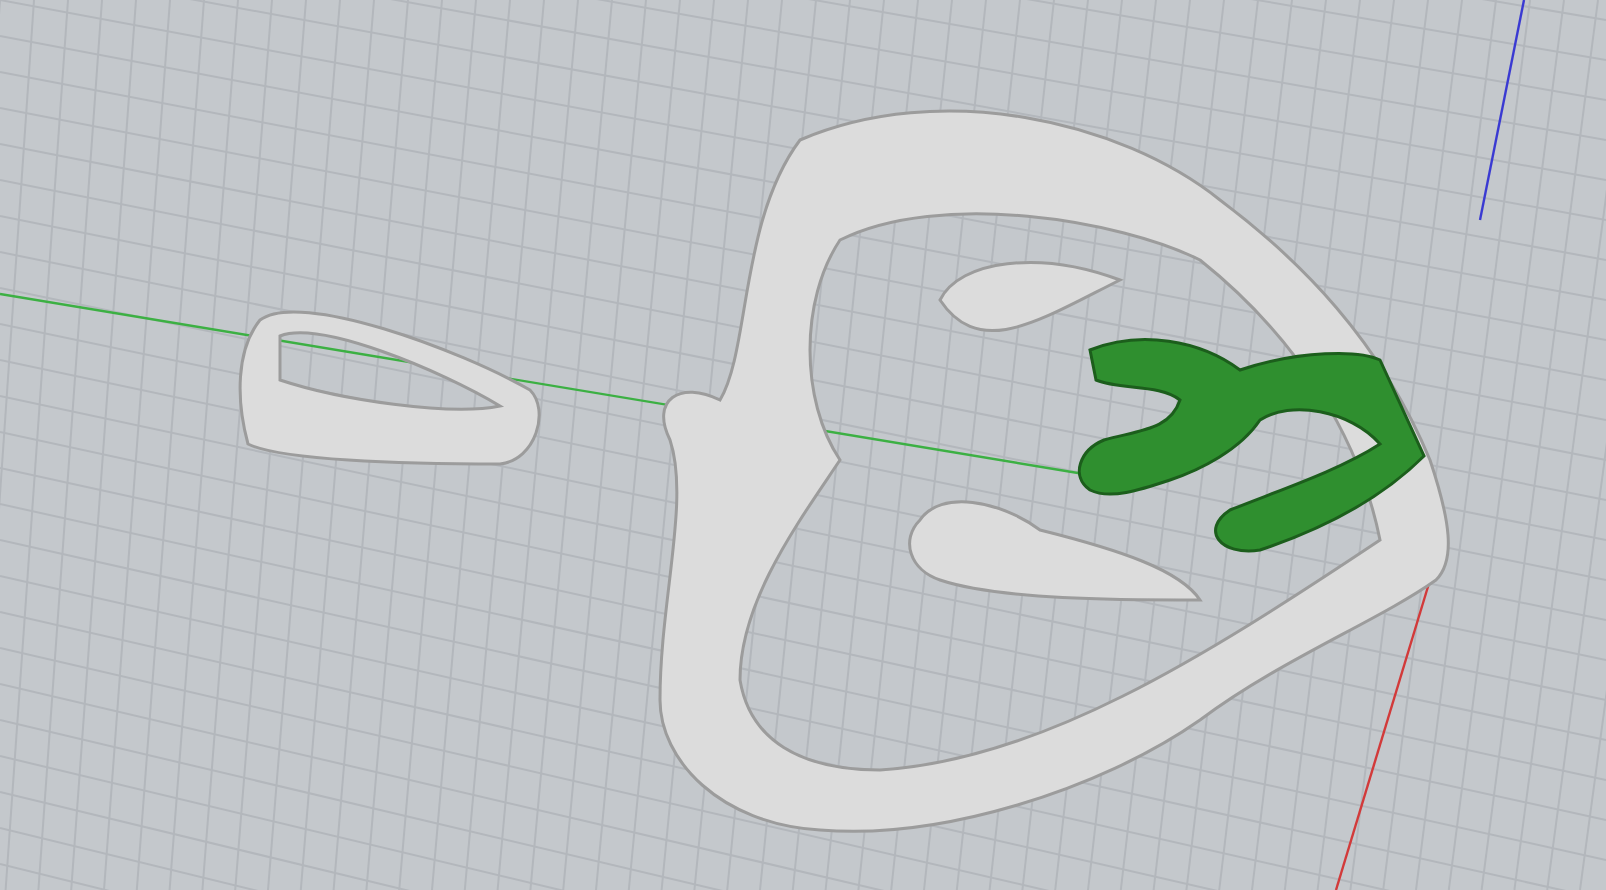 The image size is (1606, 890). I want to click on bail-model, so click(389, 388).